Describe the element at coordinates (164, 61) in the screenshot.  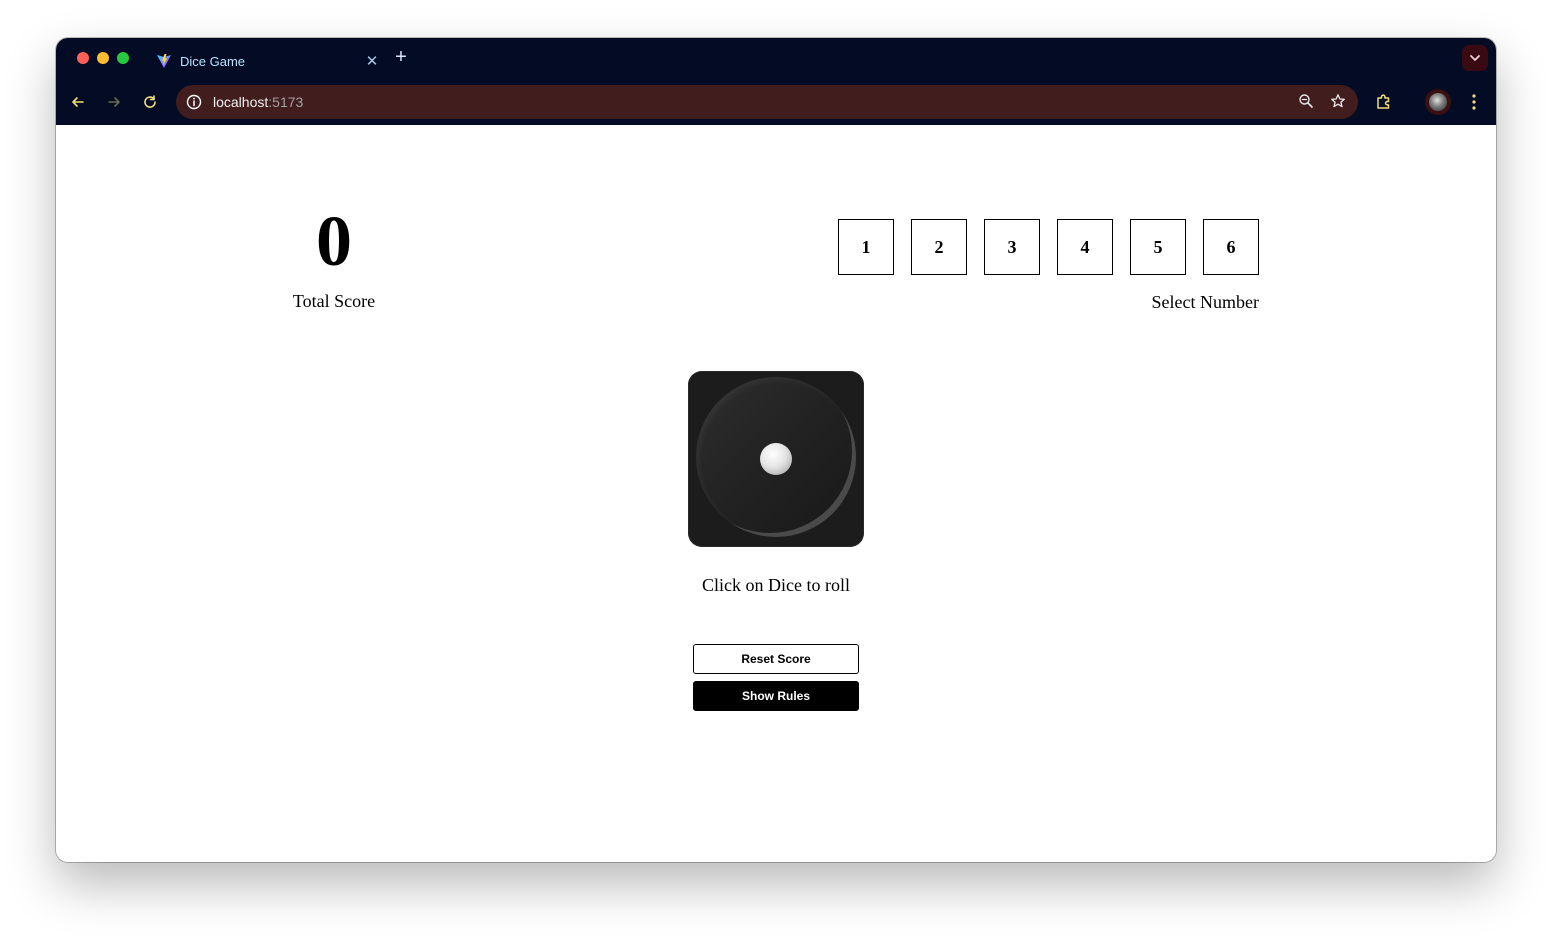
I see `vite-logo-icon` at that location.